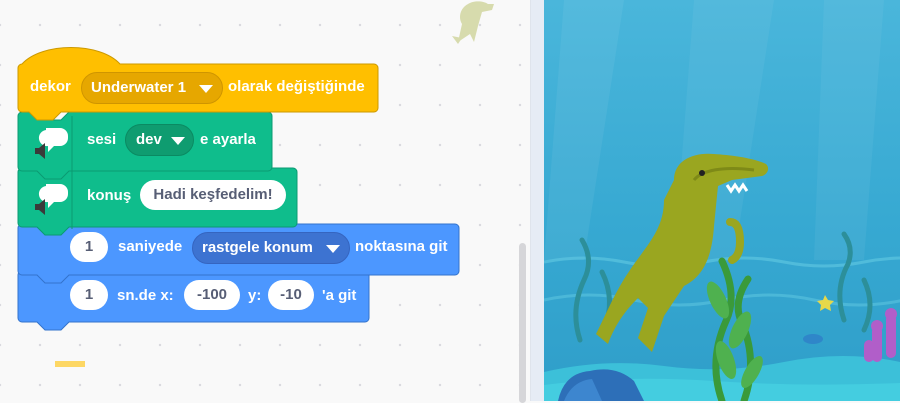 The image size is (900, 403). Describe the element at coordinates (228, 139) in the screenshot. I see `voice-suffix-label: e ayarla` at that location.